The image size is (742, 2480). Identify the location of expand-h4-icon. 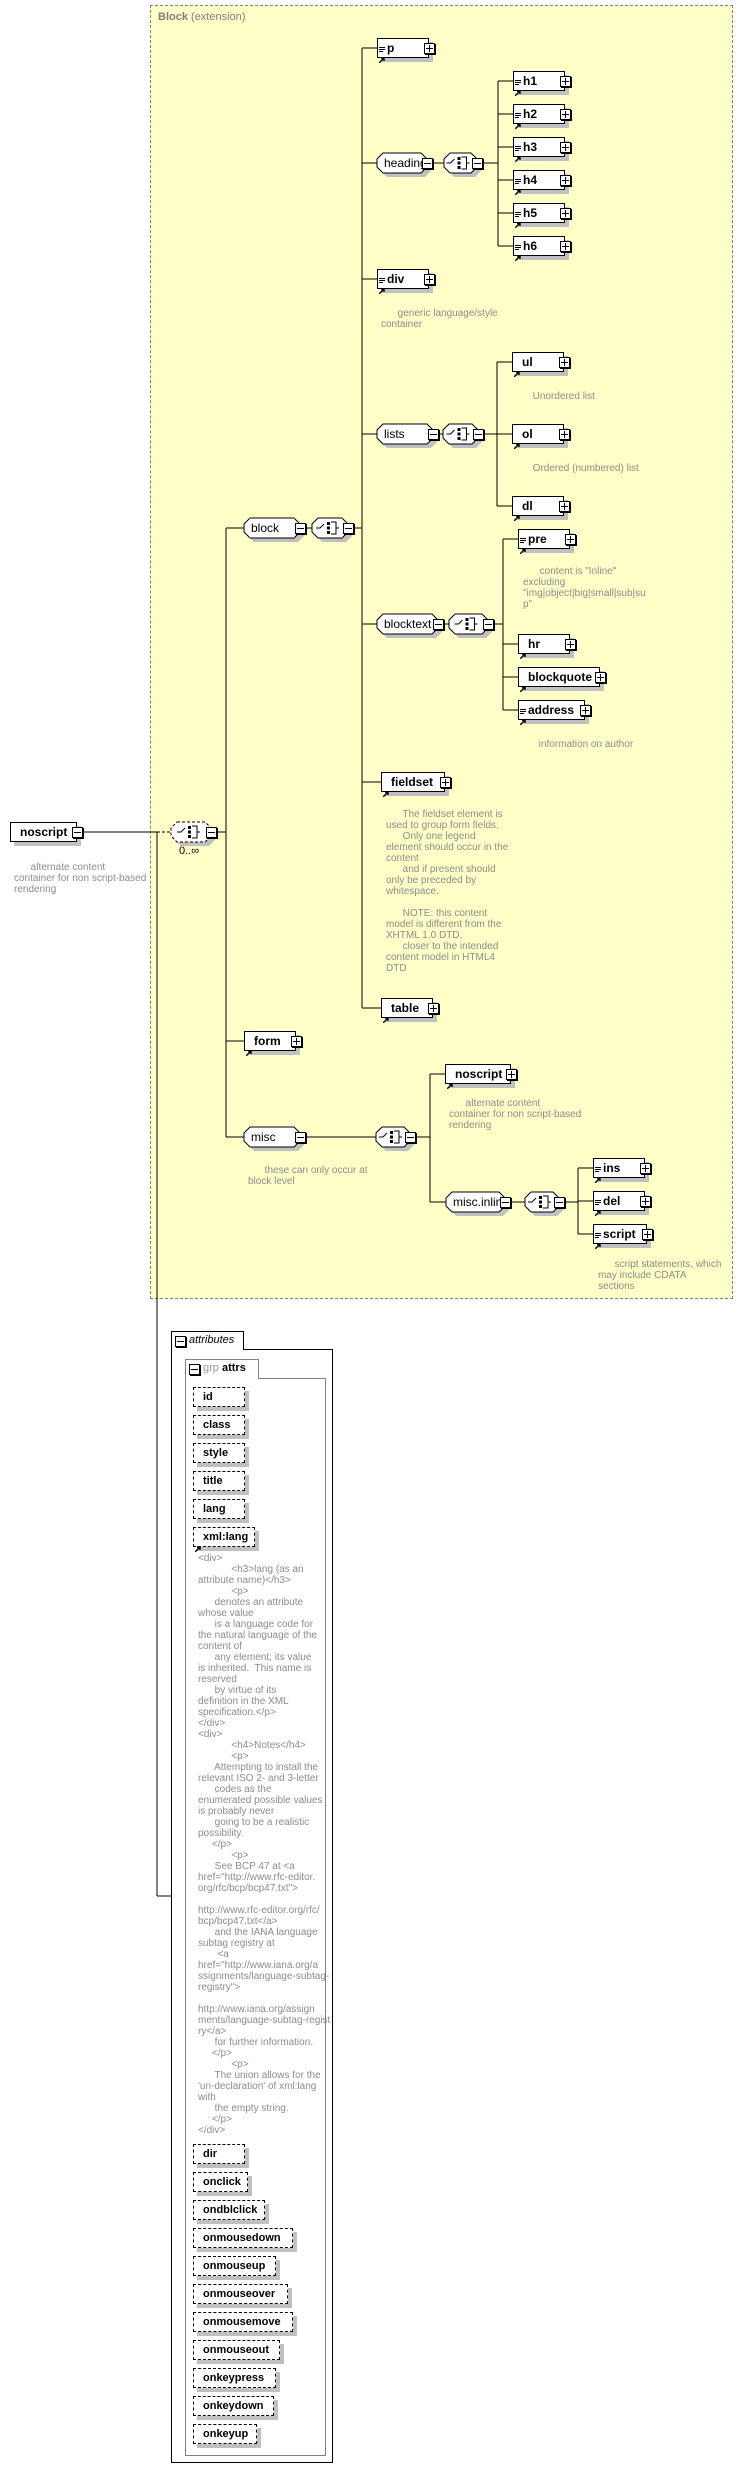
(565, 180).